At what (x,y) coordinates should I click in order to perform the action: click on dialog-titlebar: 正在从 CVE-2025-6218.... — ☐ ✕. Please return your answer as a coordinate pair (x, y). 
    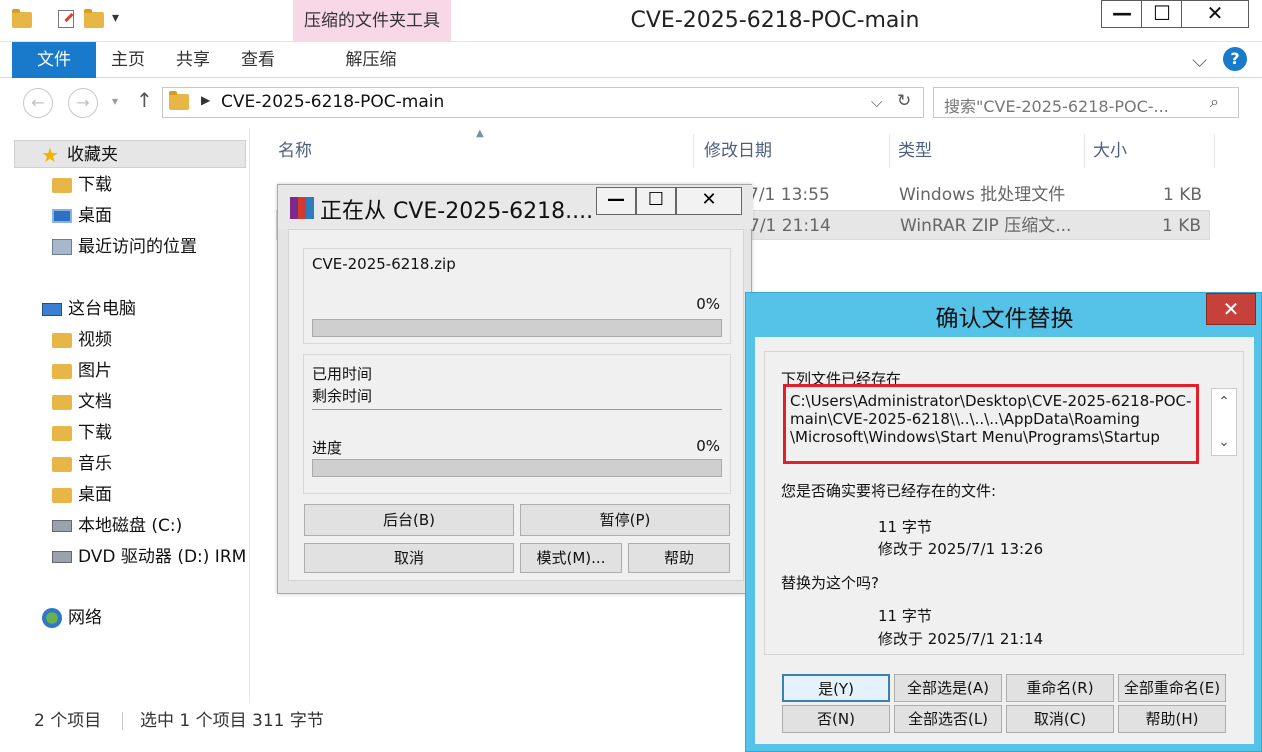
    Looking at the image, I should click on (515, 207).